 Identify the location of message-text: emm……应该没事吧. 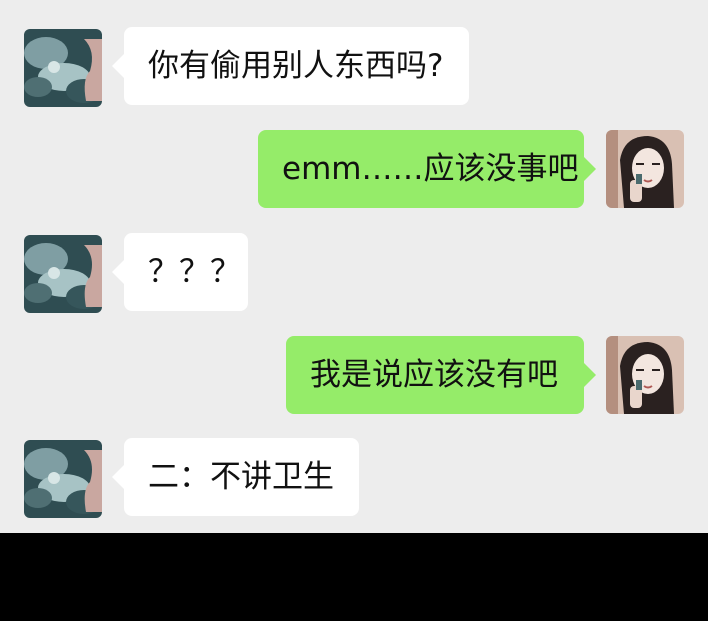
(430, 169).